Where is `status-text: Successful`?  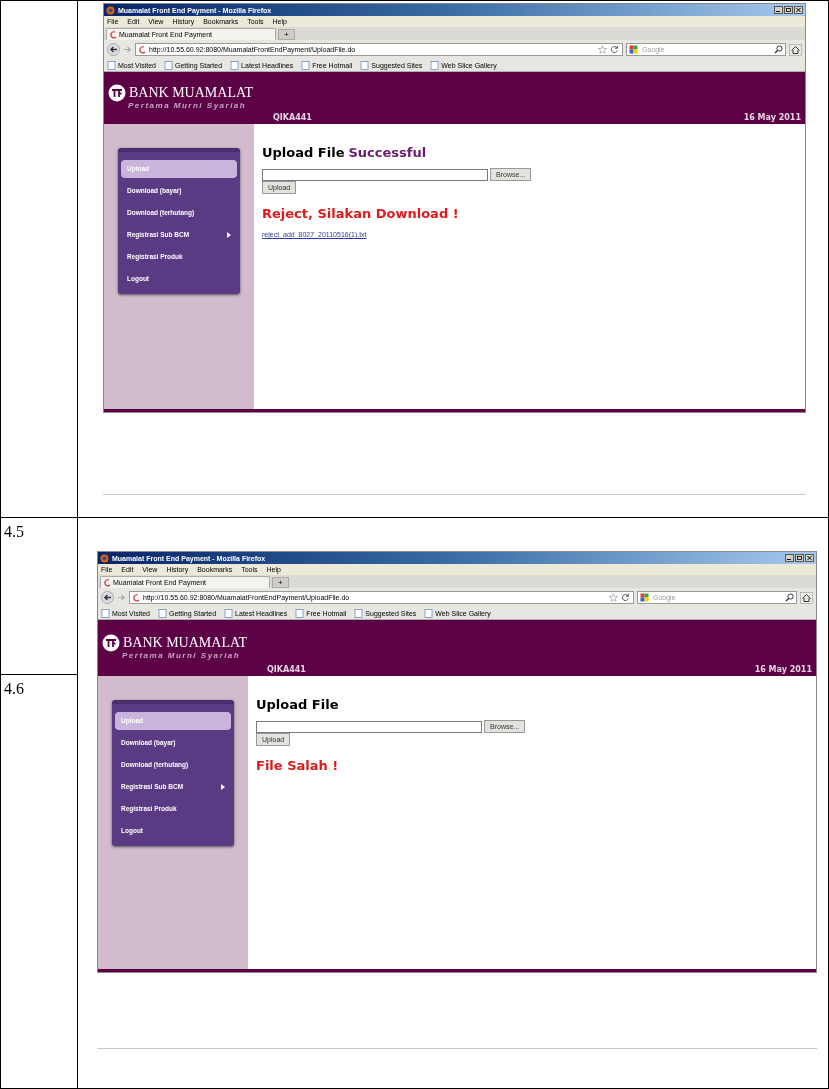 status-text: Successful is located at coordinates (387, 152).